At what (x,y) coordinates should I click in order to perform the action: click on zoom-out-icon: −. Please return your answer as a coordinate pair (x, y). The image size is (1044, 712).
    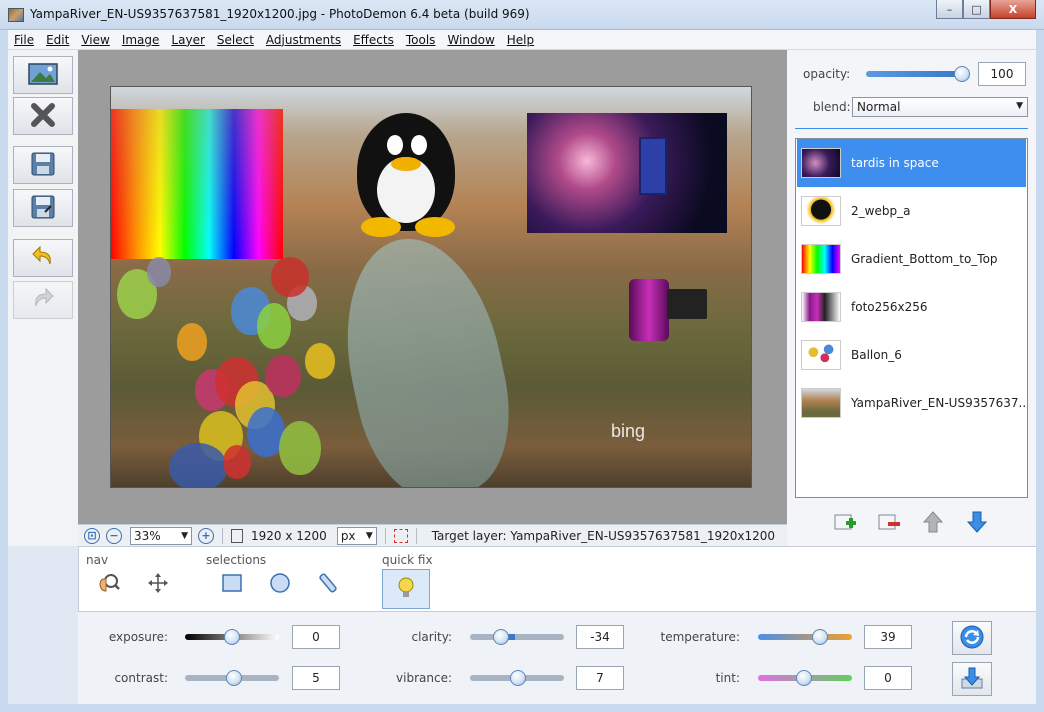
    Looking at the image, I should click on (114, 535).